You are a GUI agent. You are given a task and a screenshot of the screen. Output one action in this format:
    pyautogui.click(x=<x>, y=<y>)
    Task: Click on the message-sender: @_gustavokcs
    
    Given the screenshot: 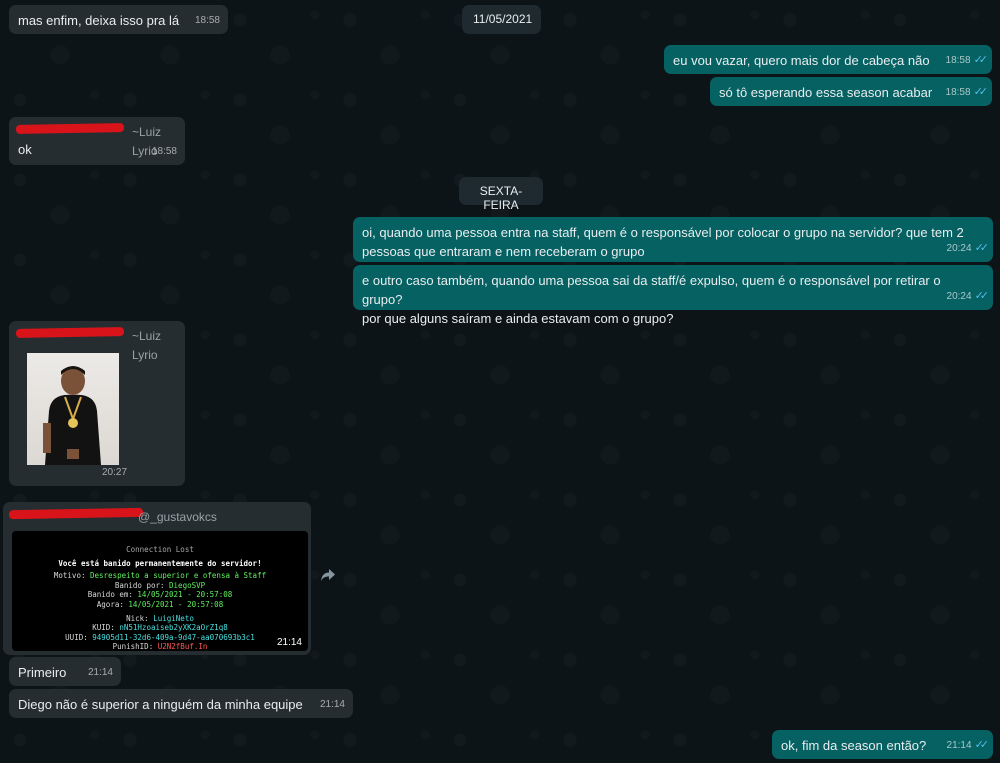 What is the action you would take?
    pyautogui.click(x=155, y=516)
    